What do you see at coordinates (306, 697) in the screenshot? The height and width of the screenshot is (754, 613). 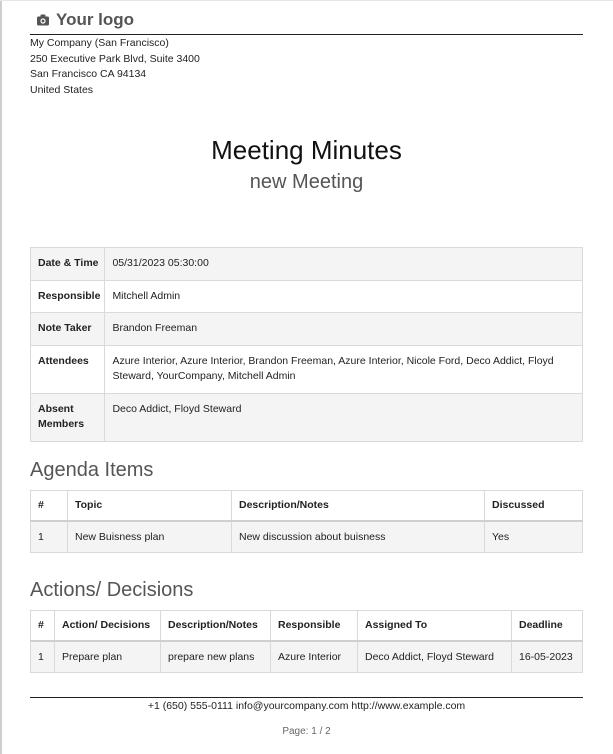 I see `footer-divider` at bounding box center [306, 697].